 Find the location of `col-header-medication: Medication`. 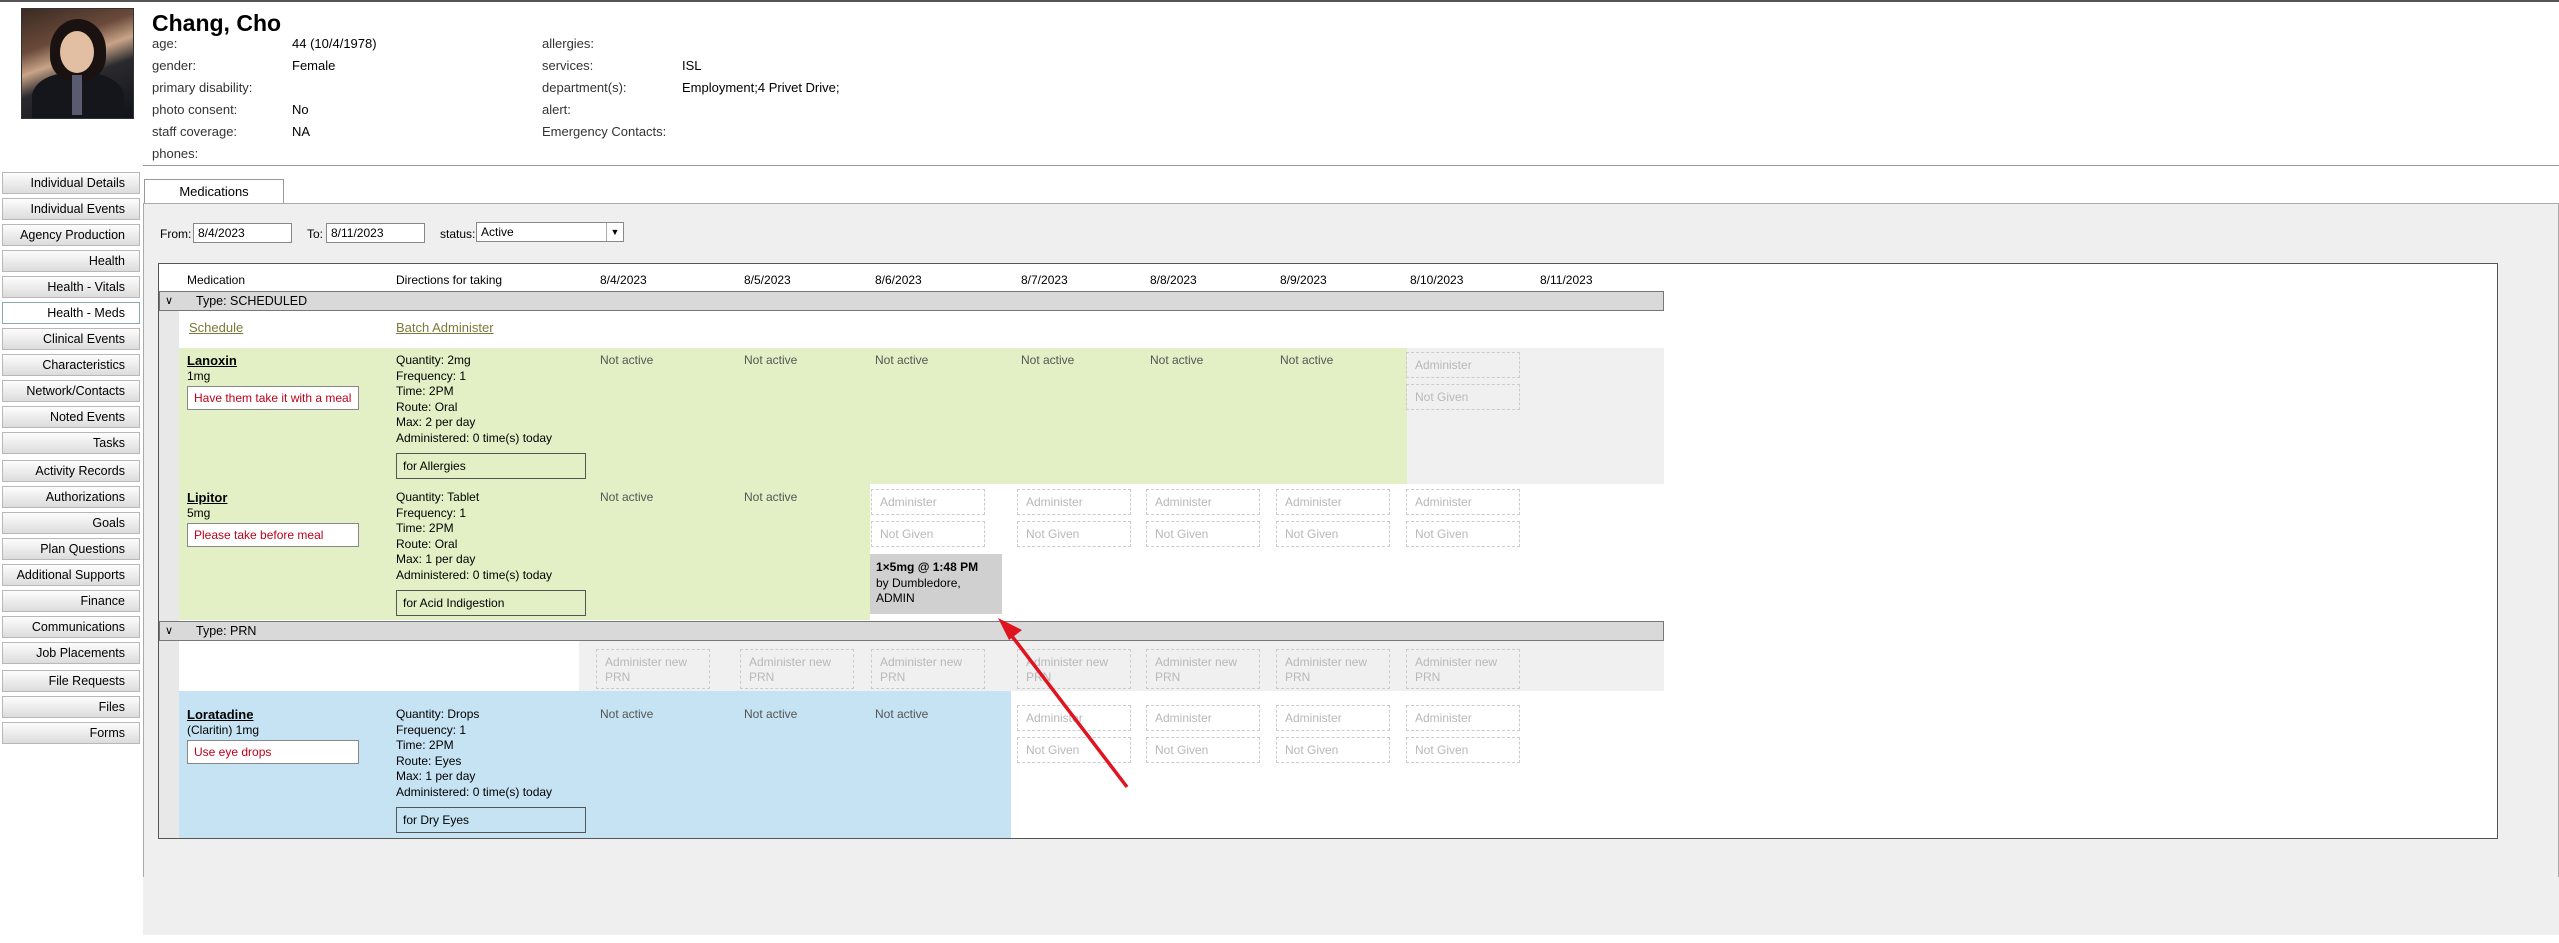

col-header-medication: Medication is located at coordinates (216, 280).